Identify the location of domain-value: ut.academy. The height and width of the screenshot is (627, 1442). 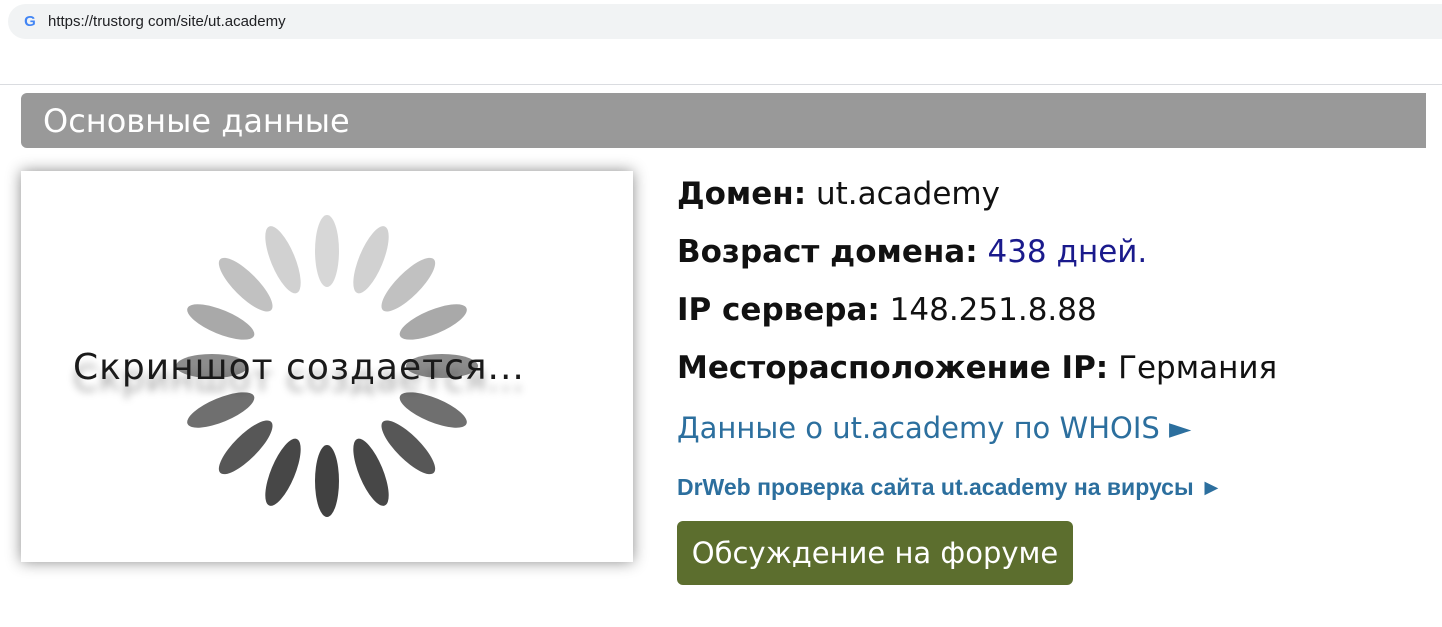
(907, 194).